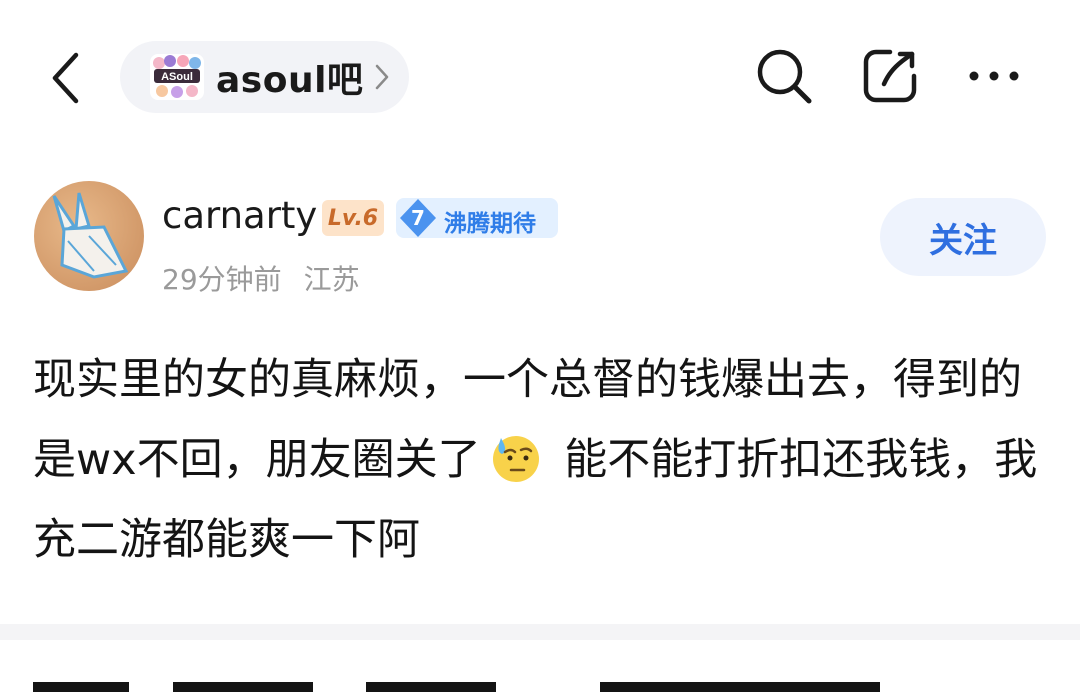 This screenshot has width=1080, height=698. I want to click on section-divider, so click(540, 632).